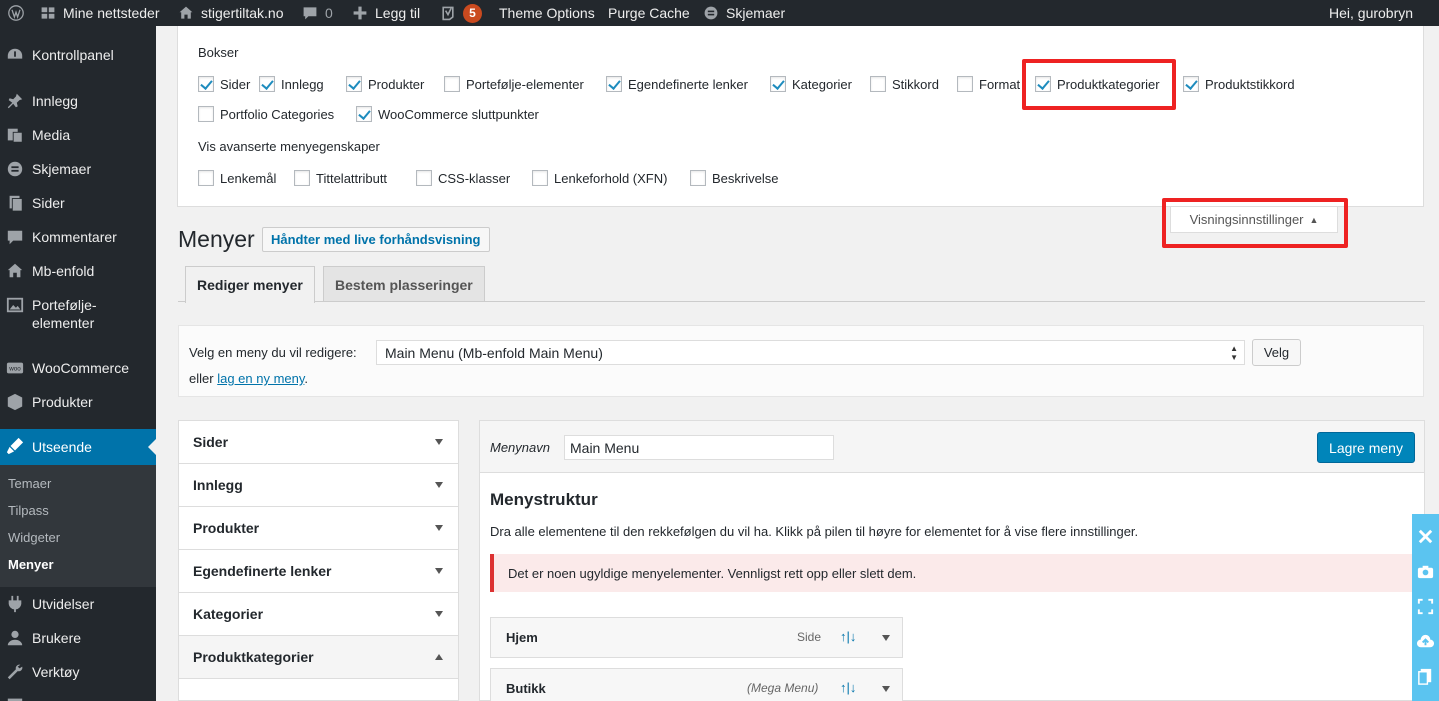 The image size is (1439, 701). What do you see at coordinates (228, 614) in the screenshot?
I see `accordion-label: Kategorier` at bounding box center [228, 614].